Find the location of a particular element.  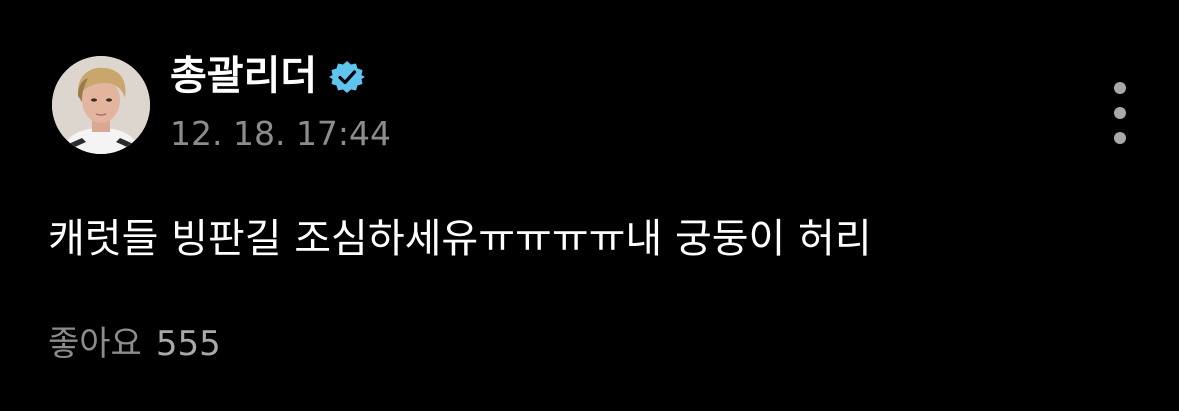

likes-count: 555 is located at coordinates (188, 344).